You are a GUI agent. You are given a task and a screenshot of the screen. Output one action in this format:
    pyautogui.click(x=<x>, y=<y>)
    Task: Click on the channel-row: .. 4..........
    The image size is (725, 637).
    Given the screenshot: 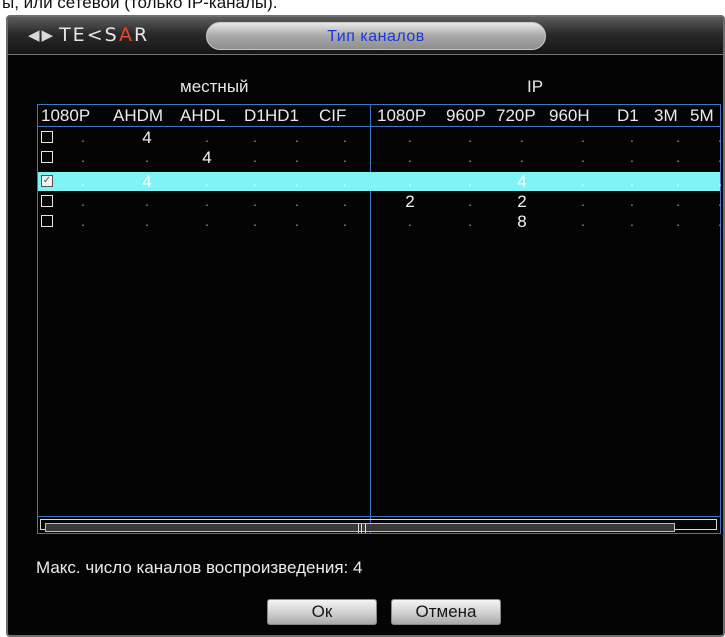 What is the action you would take?
    pyautogui.click(x=380, y=157)
    